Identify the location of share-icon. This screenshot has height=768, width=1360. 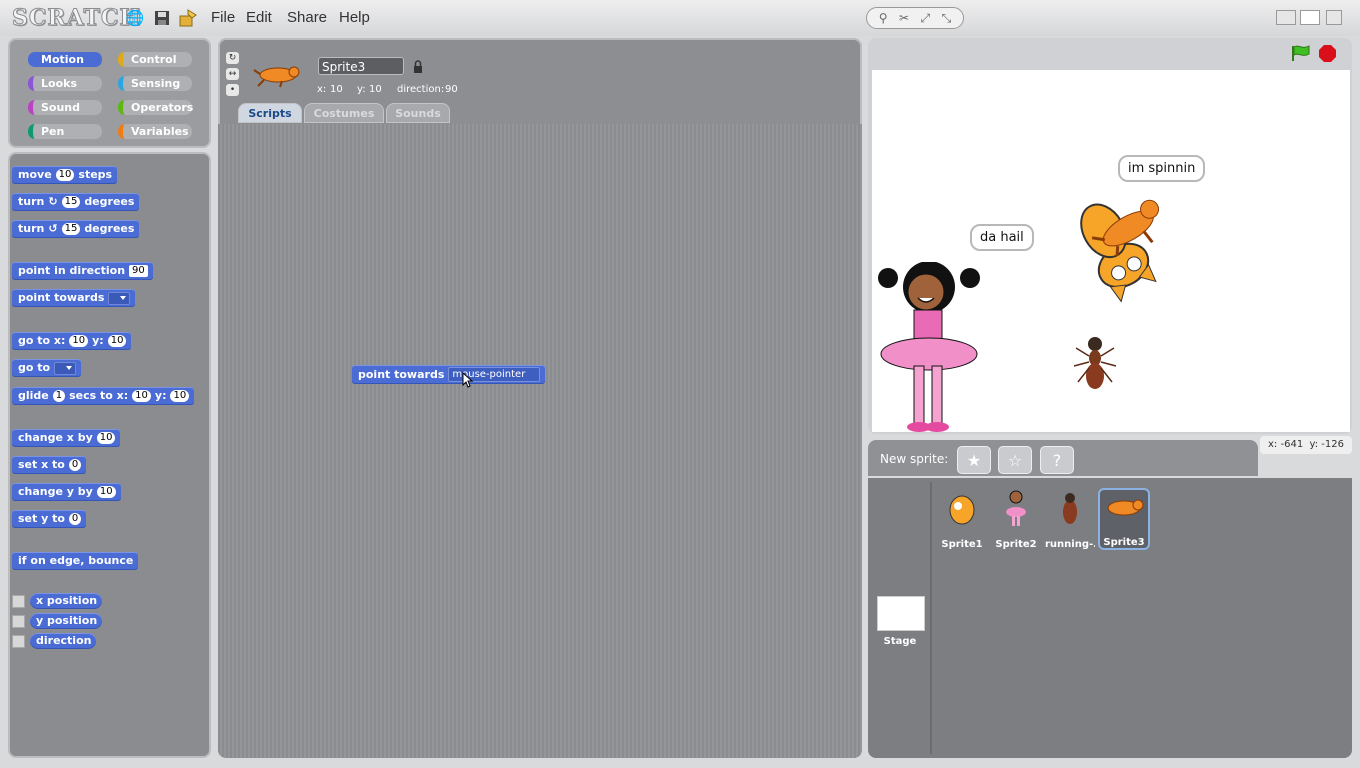
(188, 18).